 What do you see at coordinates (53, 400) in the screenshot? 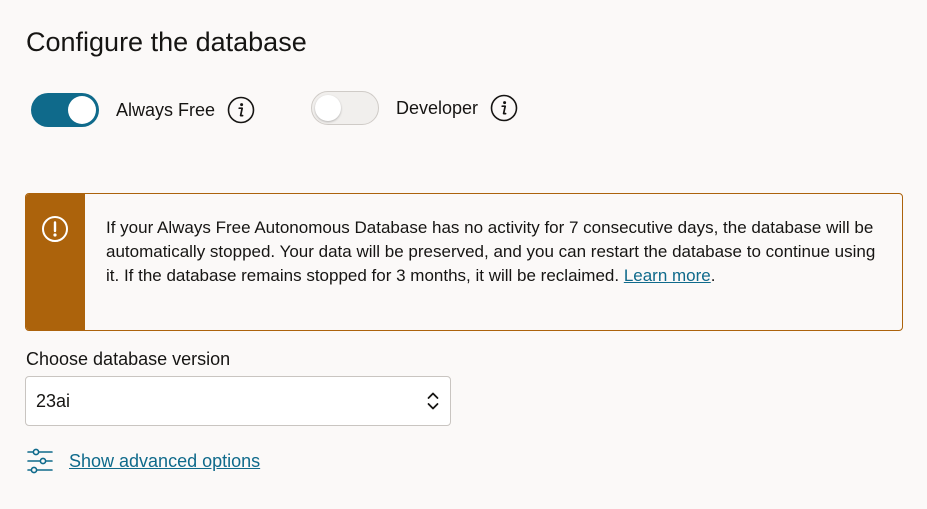
I see `database-version-value: 23ai` at bounding box center [53, 400].